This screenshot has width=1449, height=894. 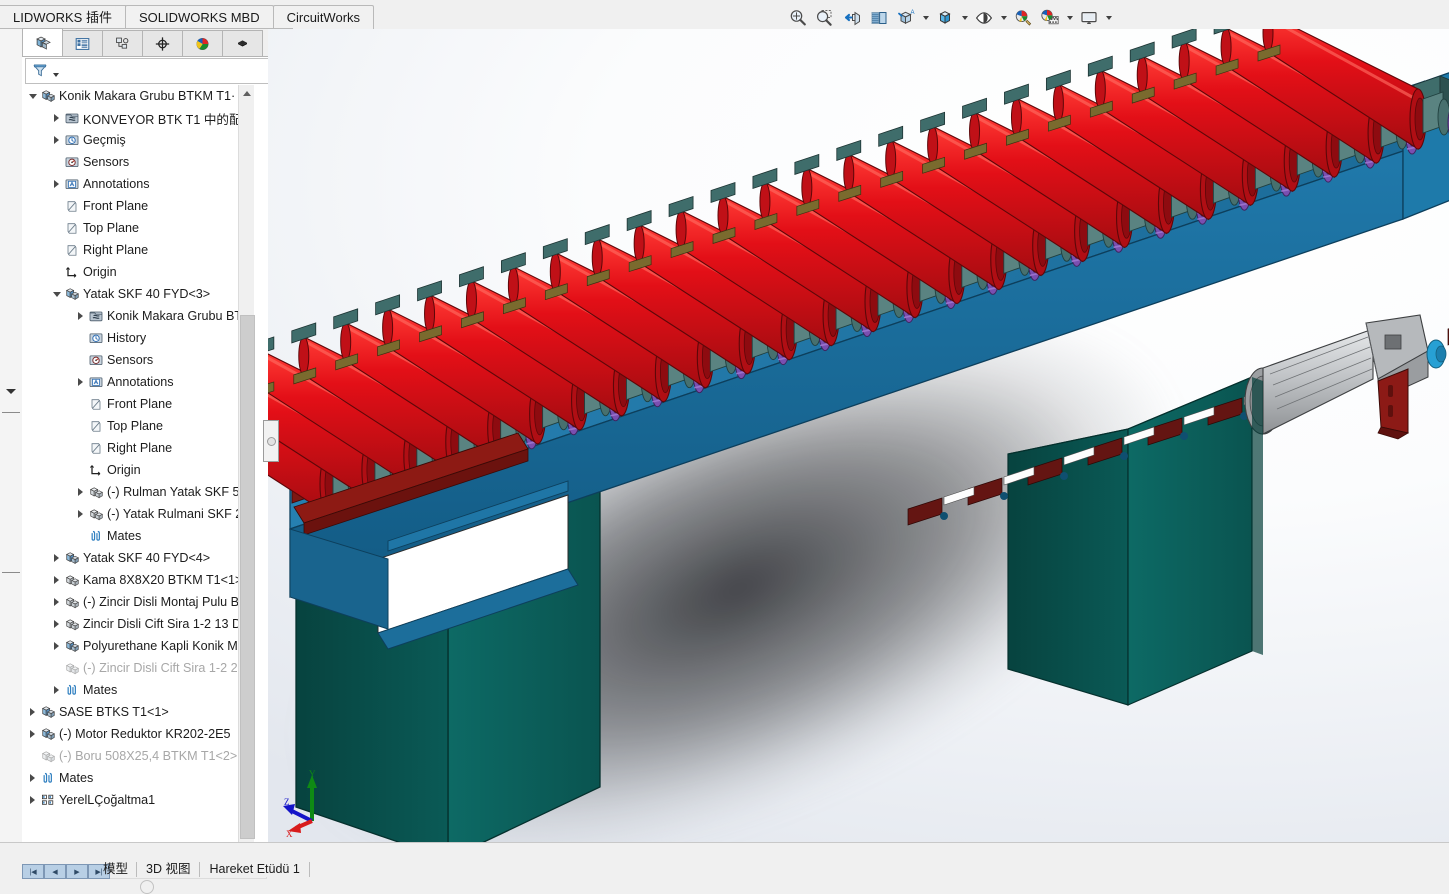 I want to click on section-view-icon, so click(x=879, y=18).